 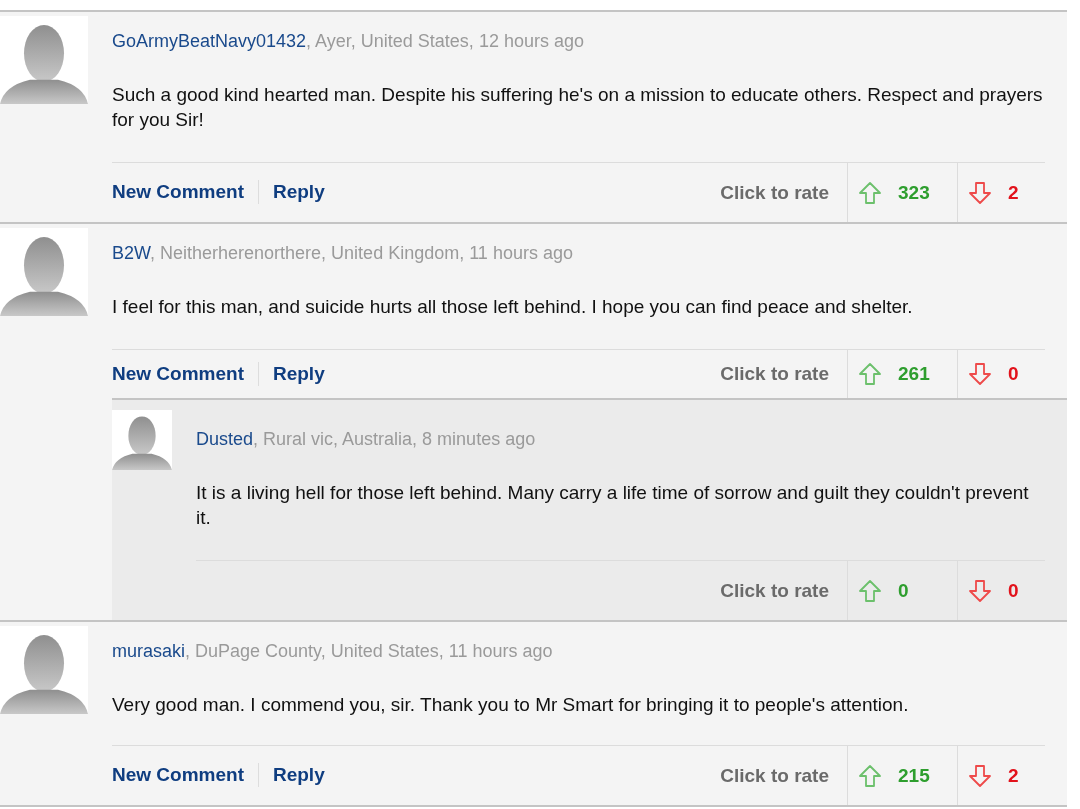 I want to click on author-link: murasaki, so click(x=149, y=651).